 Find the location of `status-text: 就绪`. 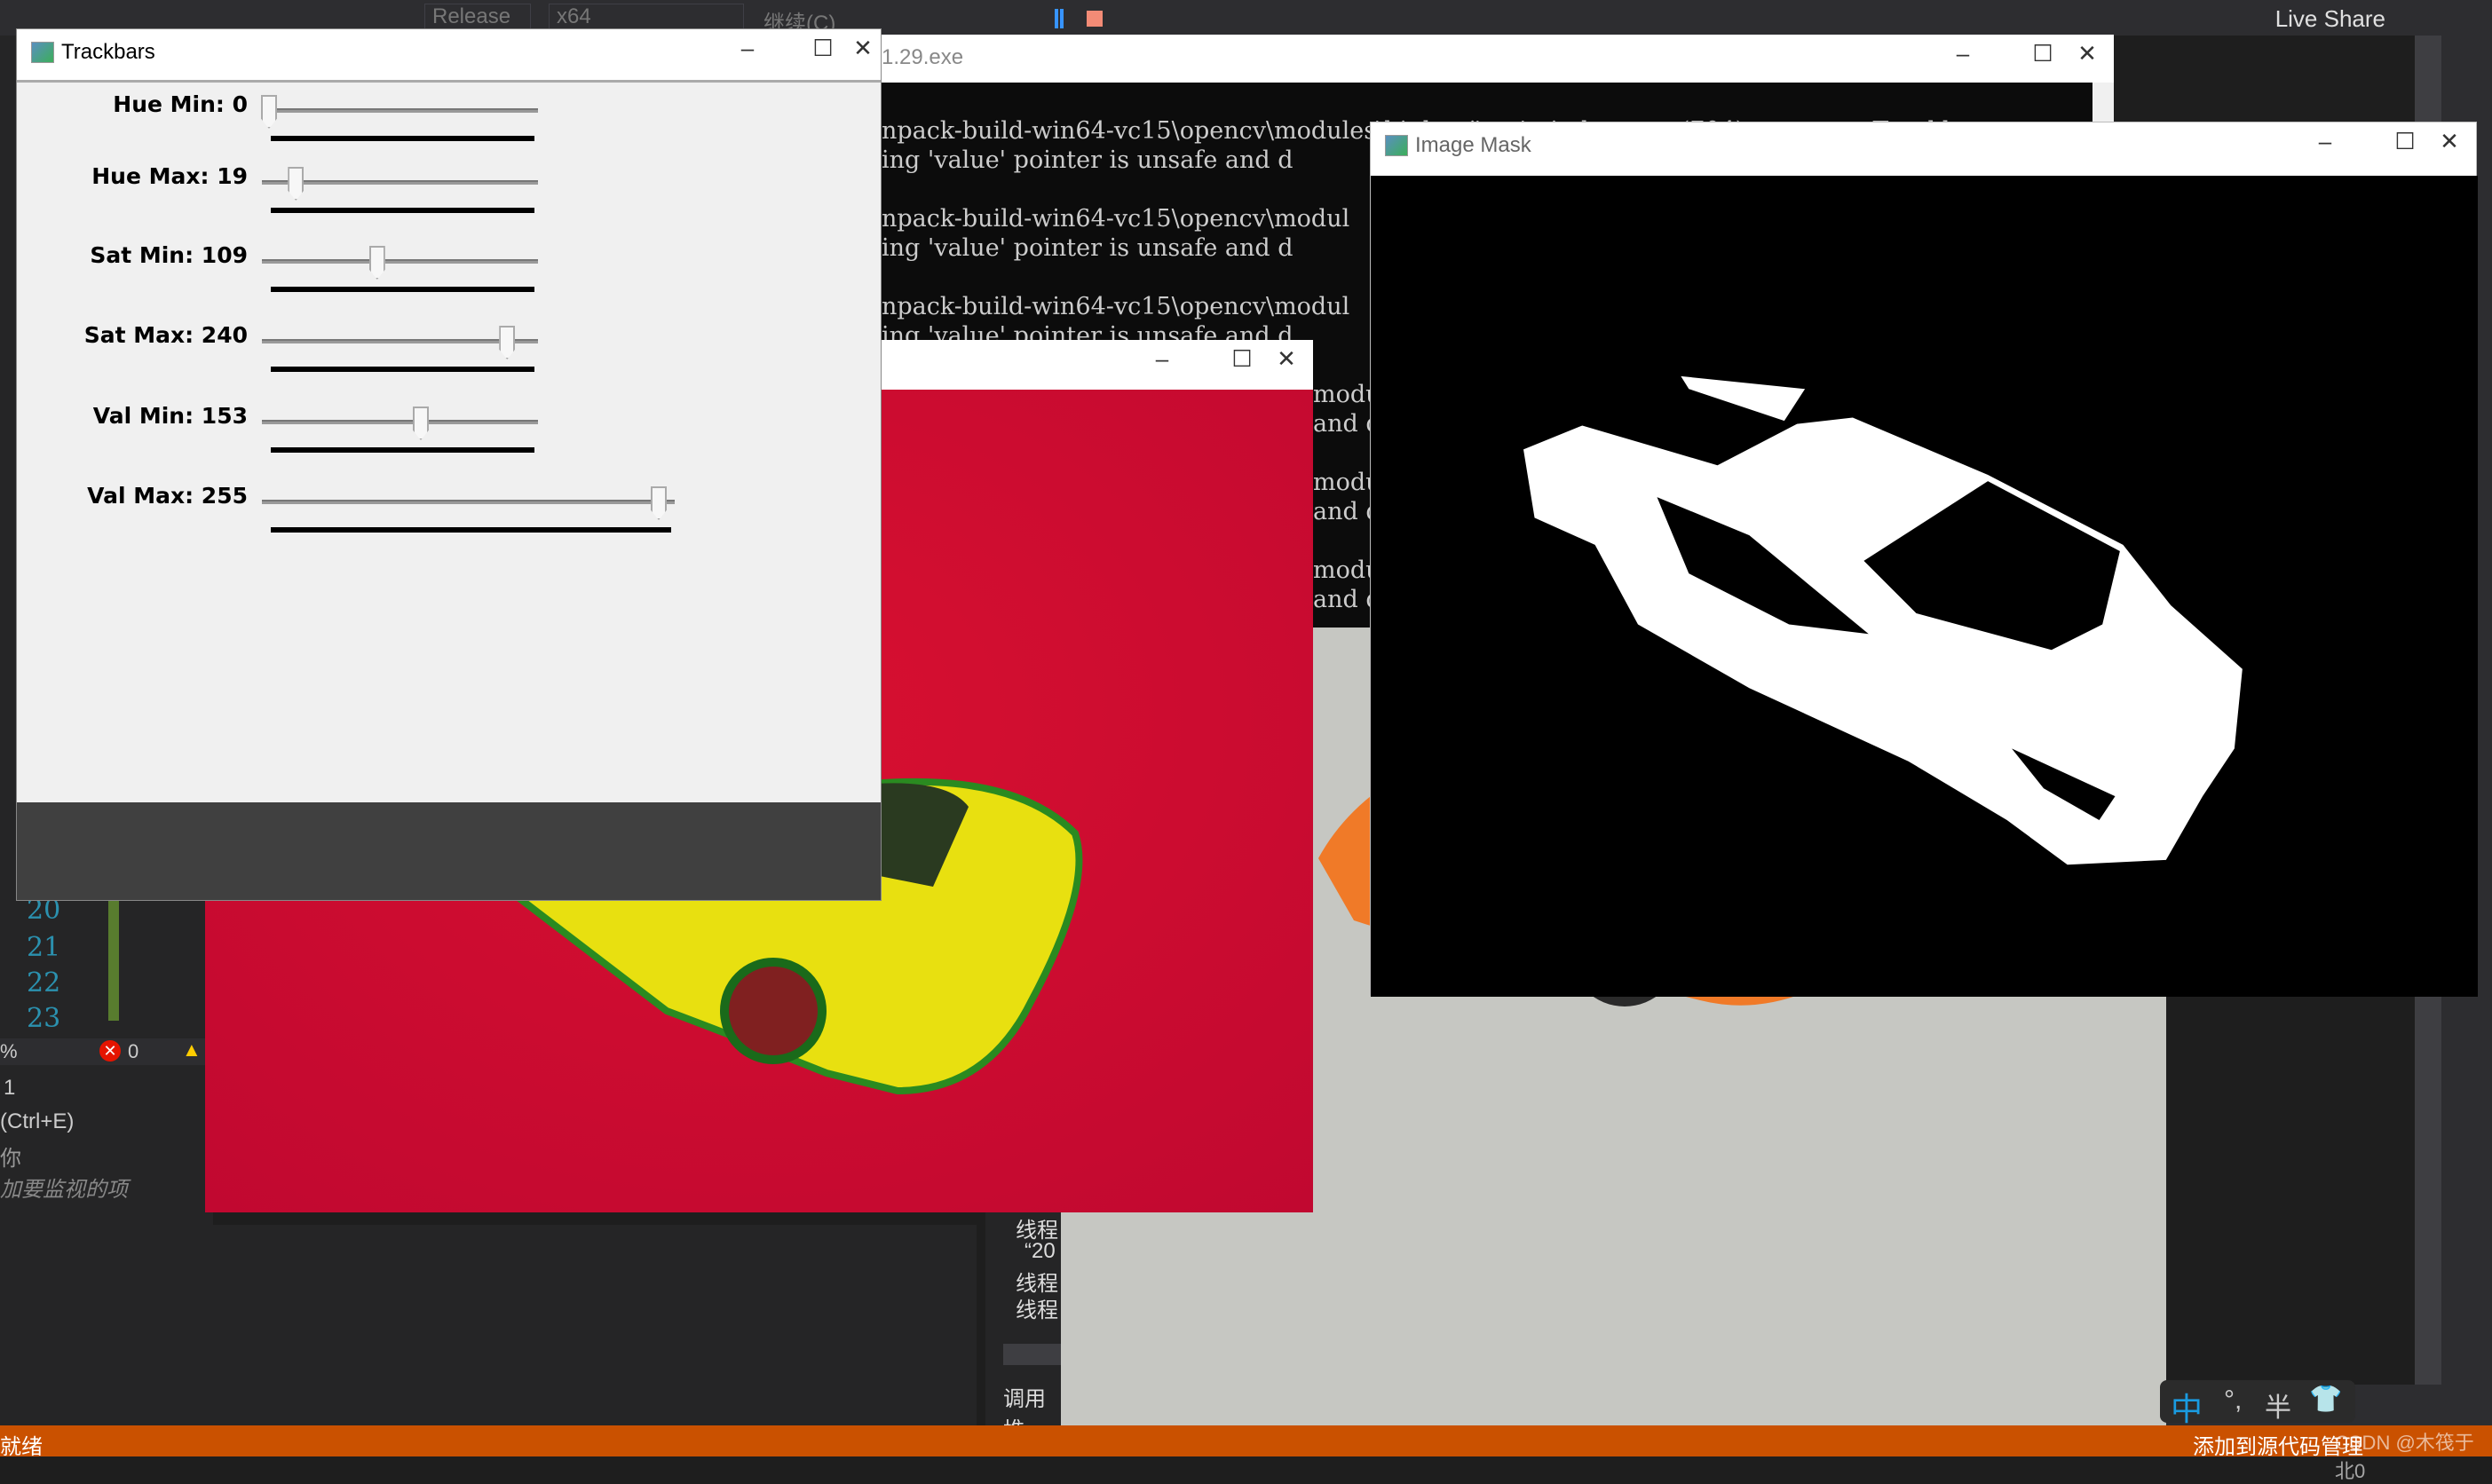

status-text: 就绪 is located at coordinates (21, 1447).